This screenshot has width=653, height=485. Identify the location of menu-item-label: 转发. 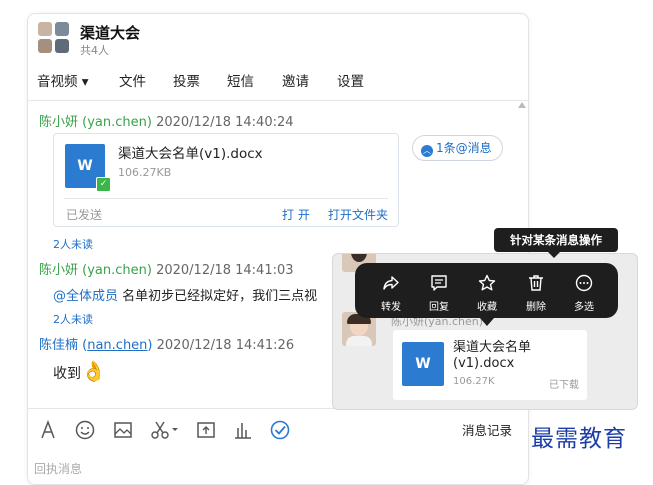
(391, 307).